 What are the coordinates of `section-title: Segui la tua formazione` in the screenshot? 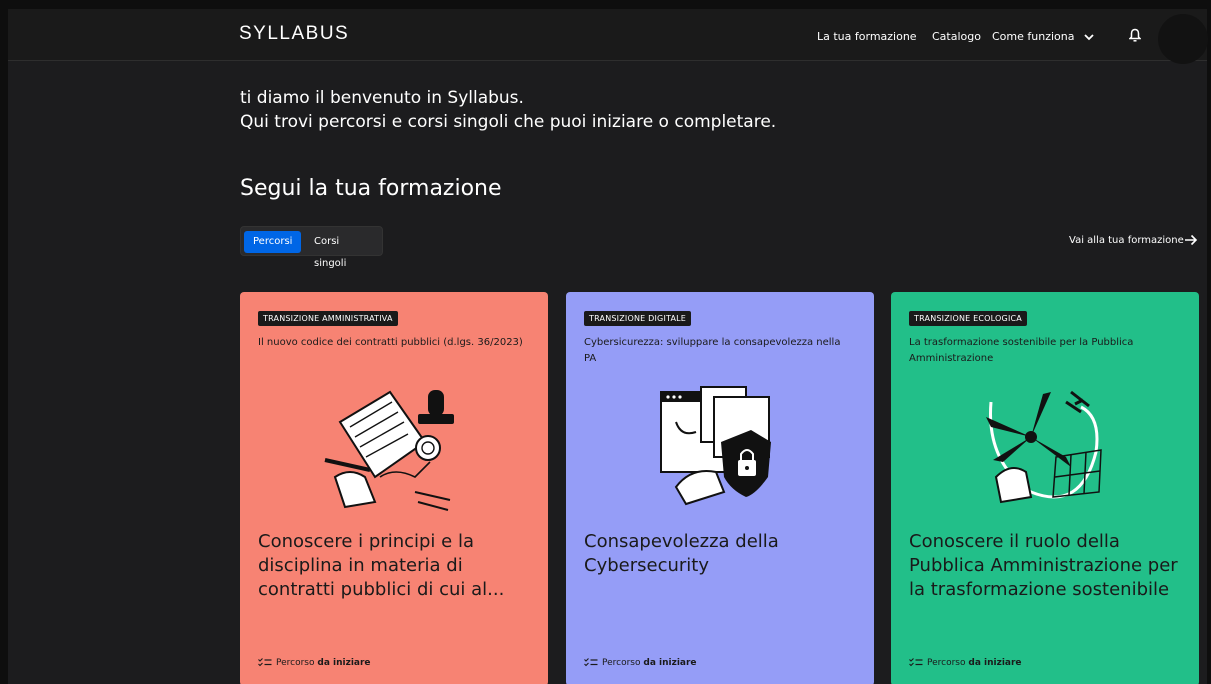 It's located at (371, 188).